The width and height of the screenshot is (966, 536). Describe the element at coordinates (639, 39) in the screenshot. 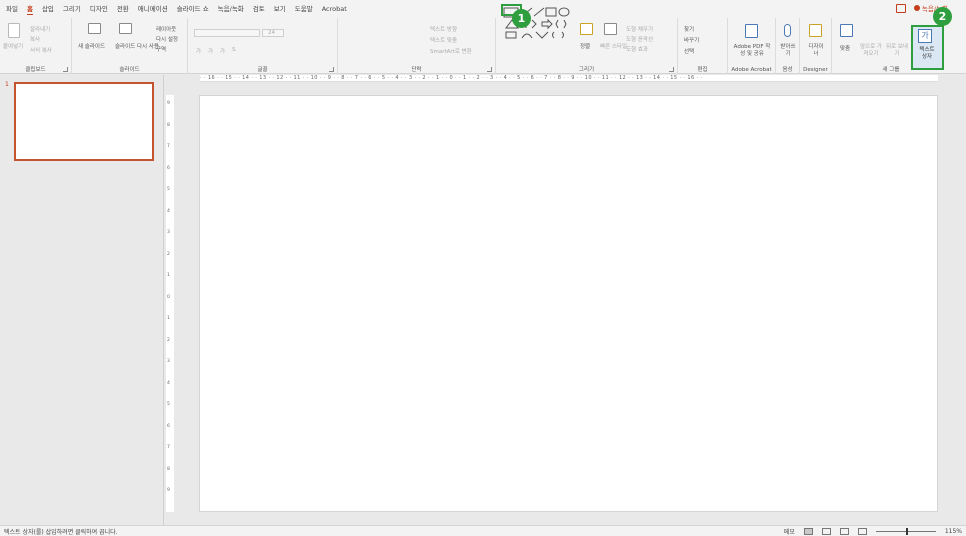

I see `shape-outline-button: 도형 윤곽선` at that location.